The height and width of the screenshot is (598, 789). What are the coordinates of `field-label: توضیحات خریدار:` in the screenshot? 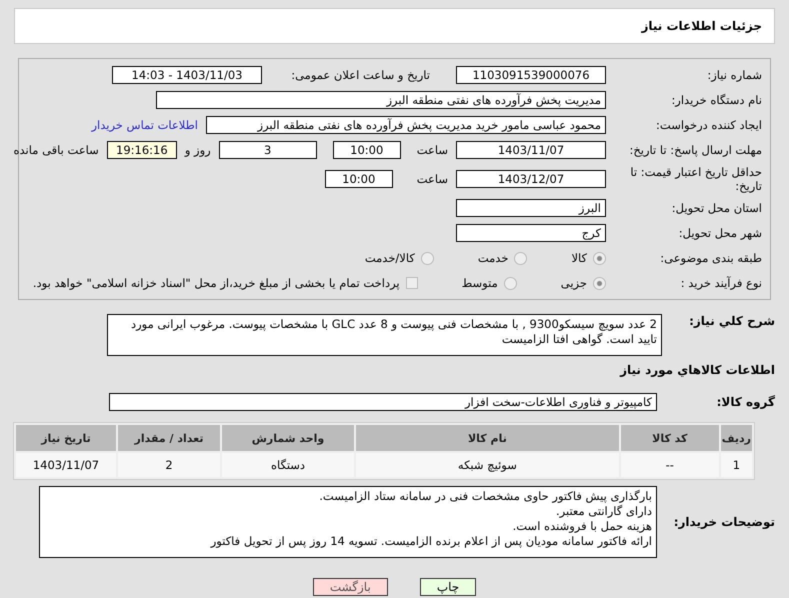 It's located at (723, 522).